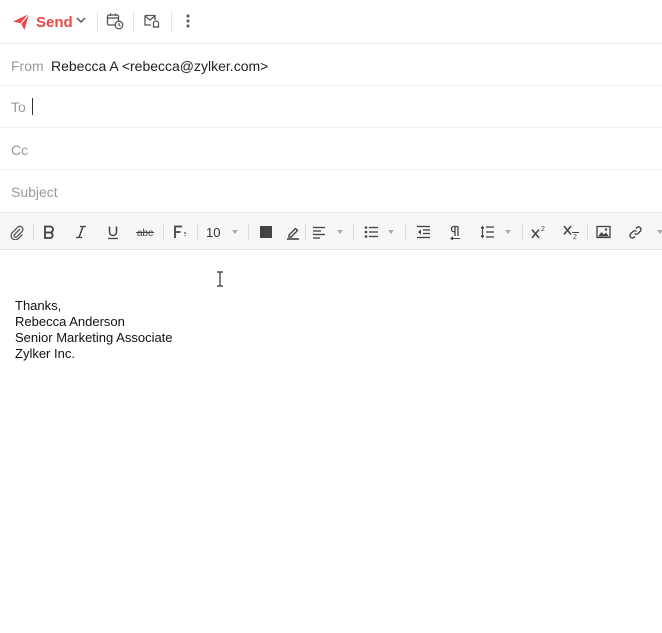 The width and height of the screenshot is (662, 633). Describe the element at coordinates (159, 66) in the screenshot. I see `from-value: Rebecca A <rebecca@zylker.com>` at that location.